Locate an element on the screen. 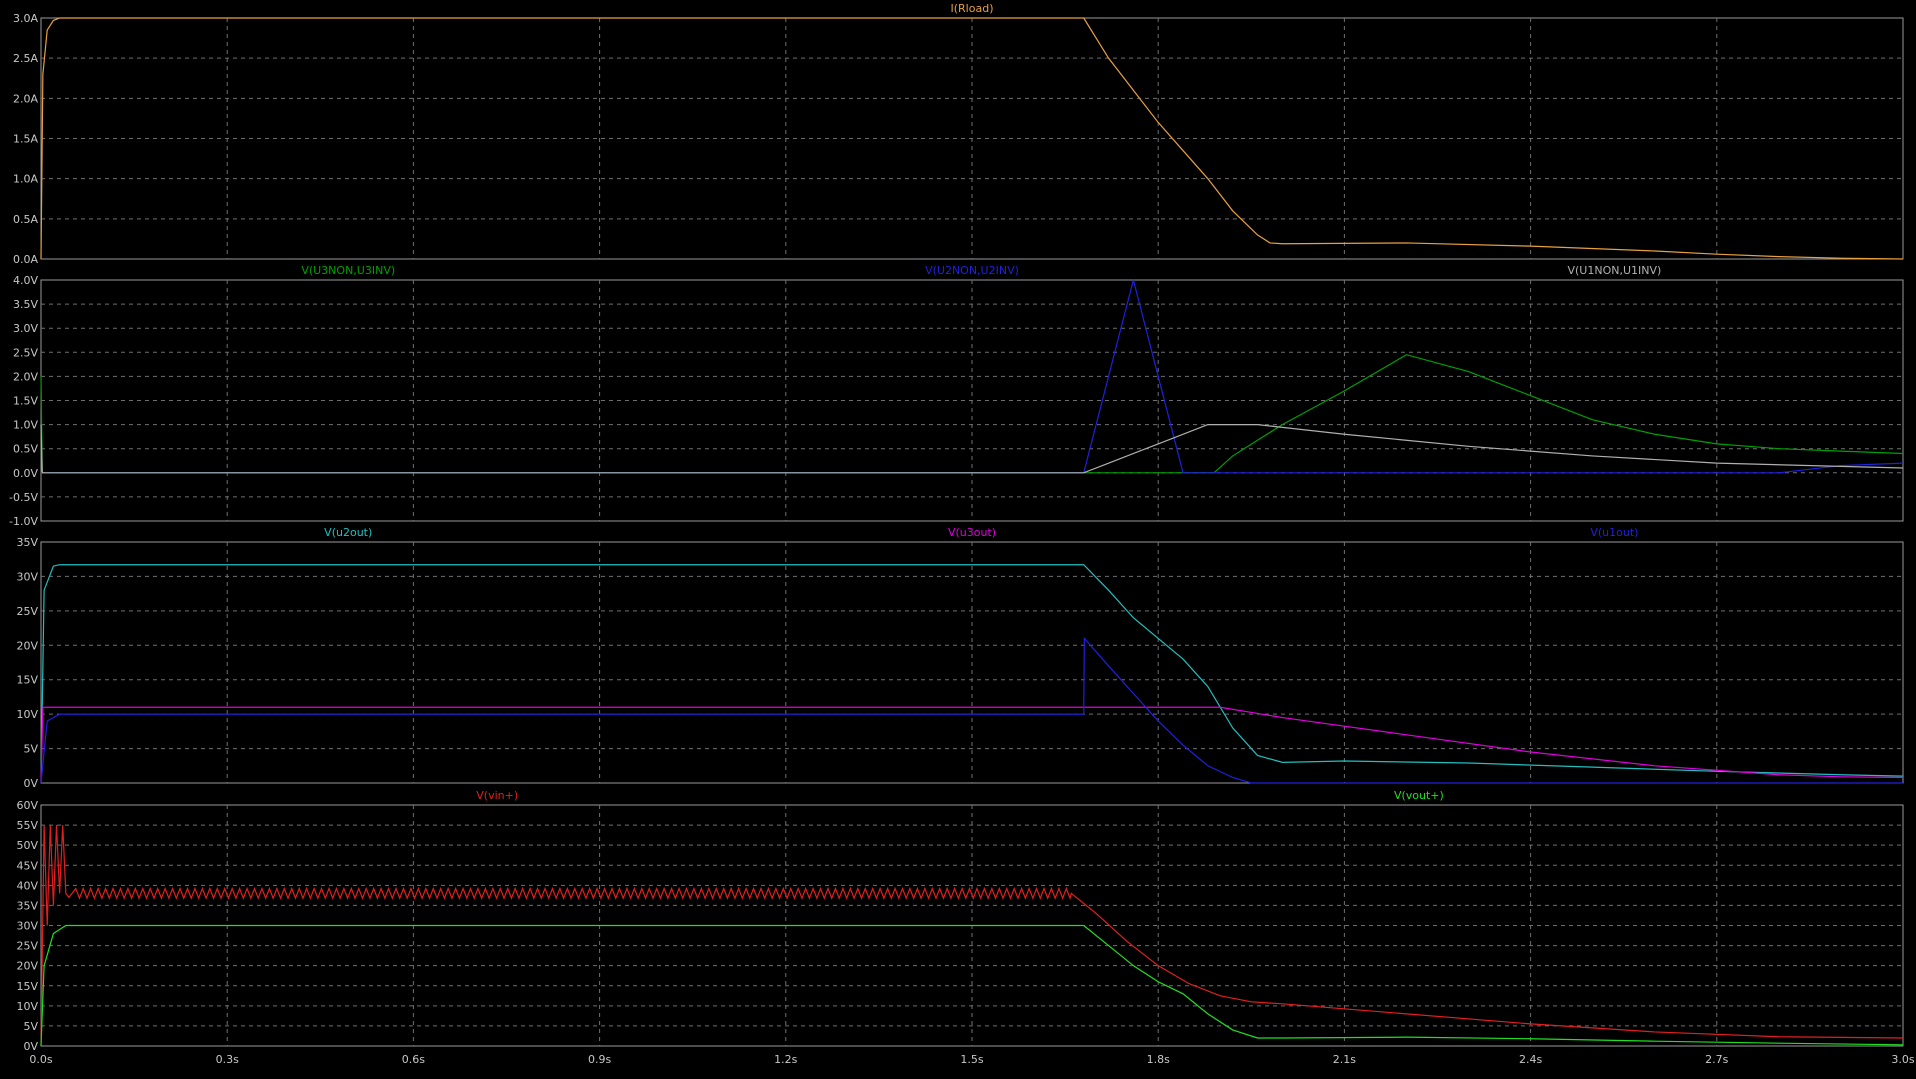 The image size is (1916, 1079). y-tick-label: 4.0V is located at coordinates (25, 280).